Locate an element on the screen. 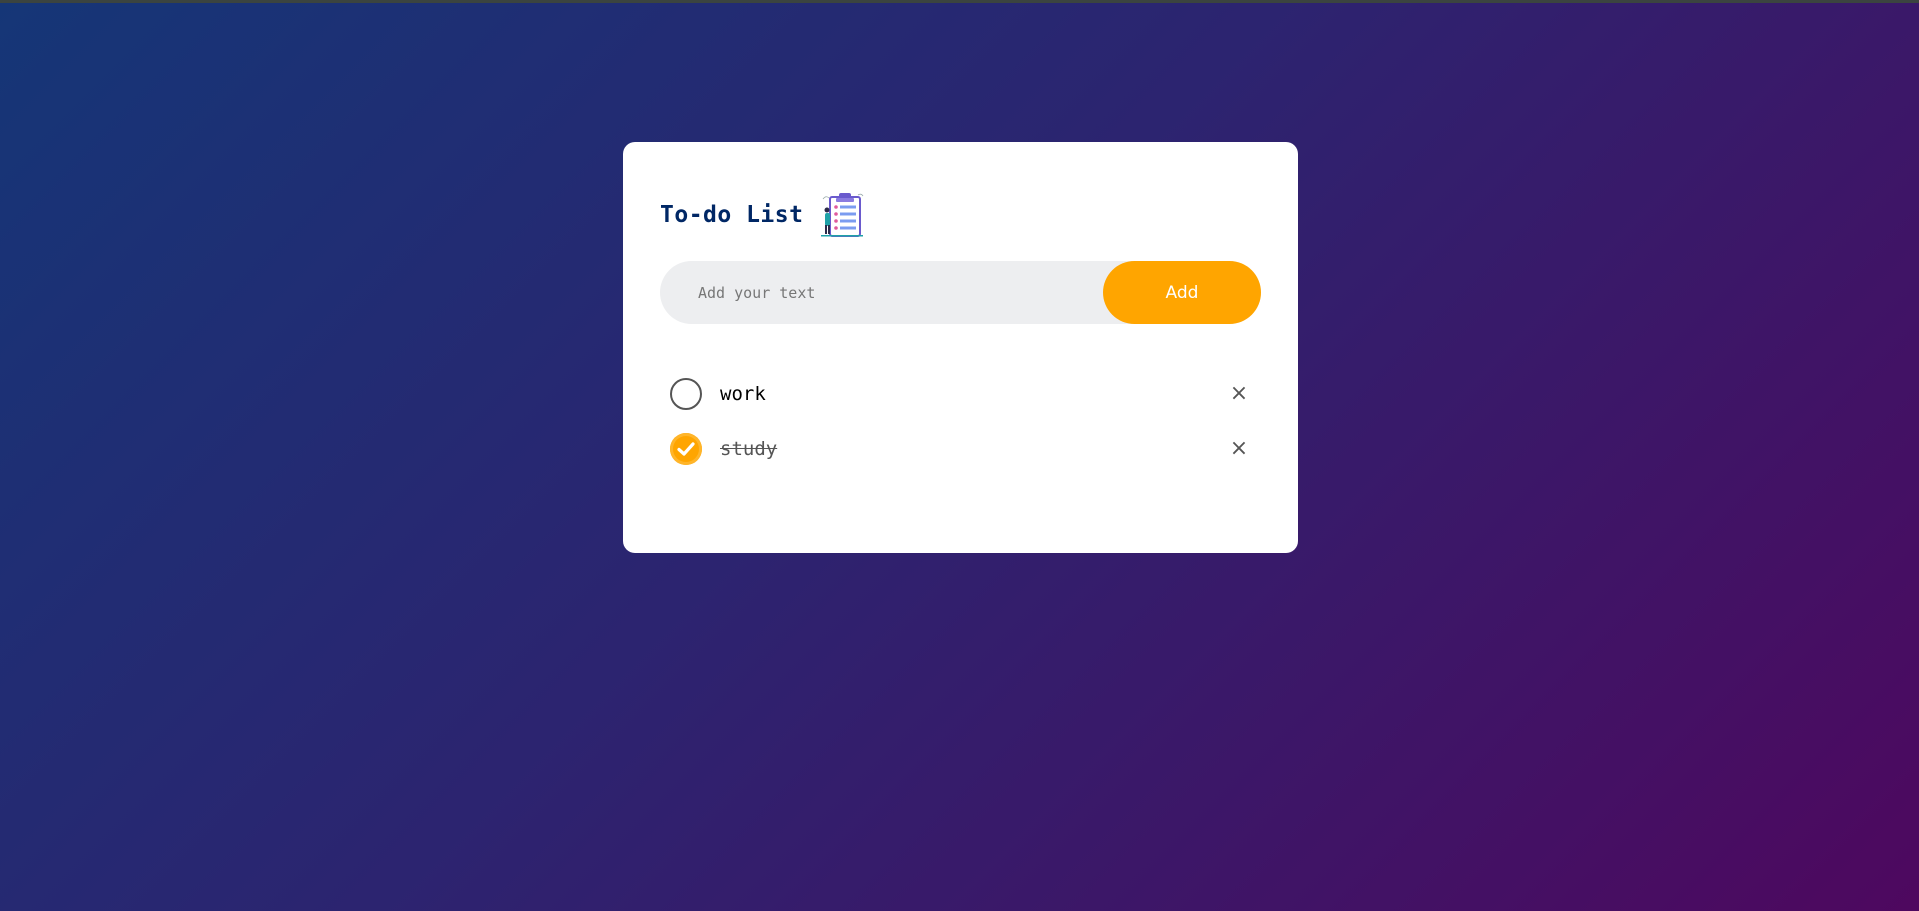 This screenshot has height=911, width=1919. empty-circle-icon is located at coordinates (686, 393).